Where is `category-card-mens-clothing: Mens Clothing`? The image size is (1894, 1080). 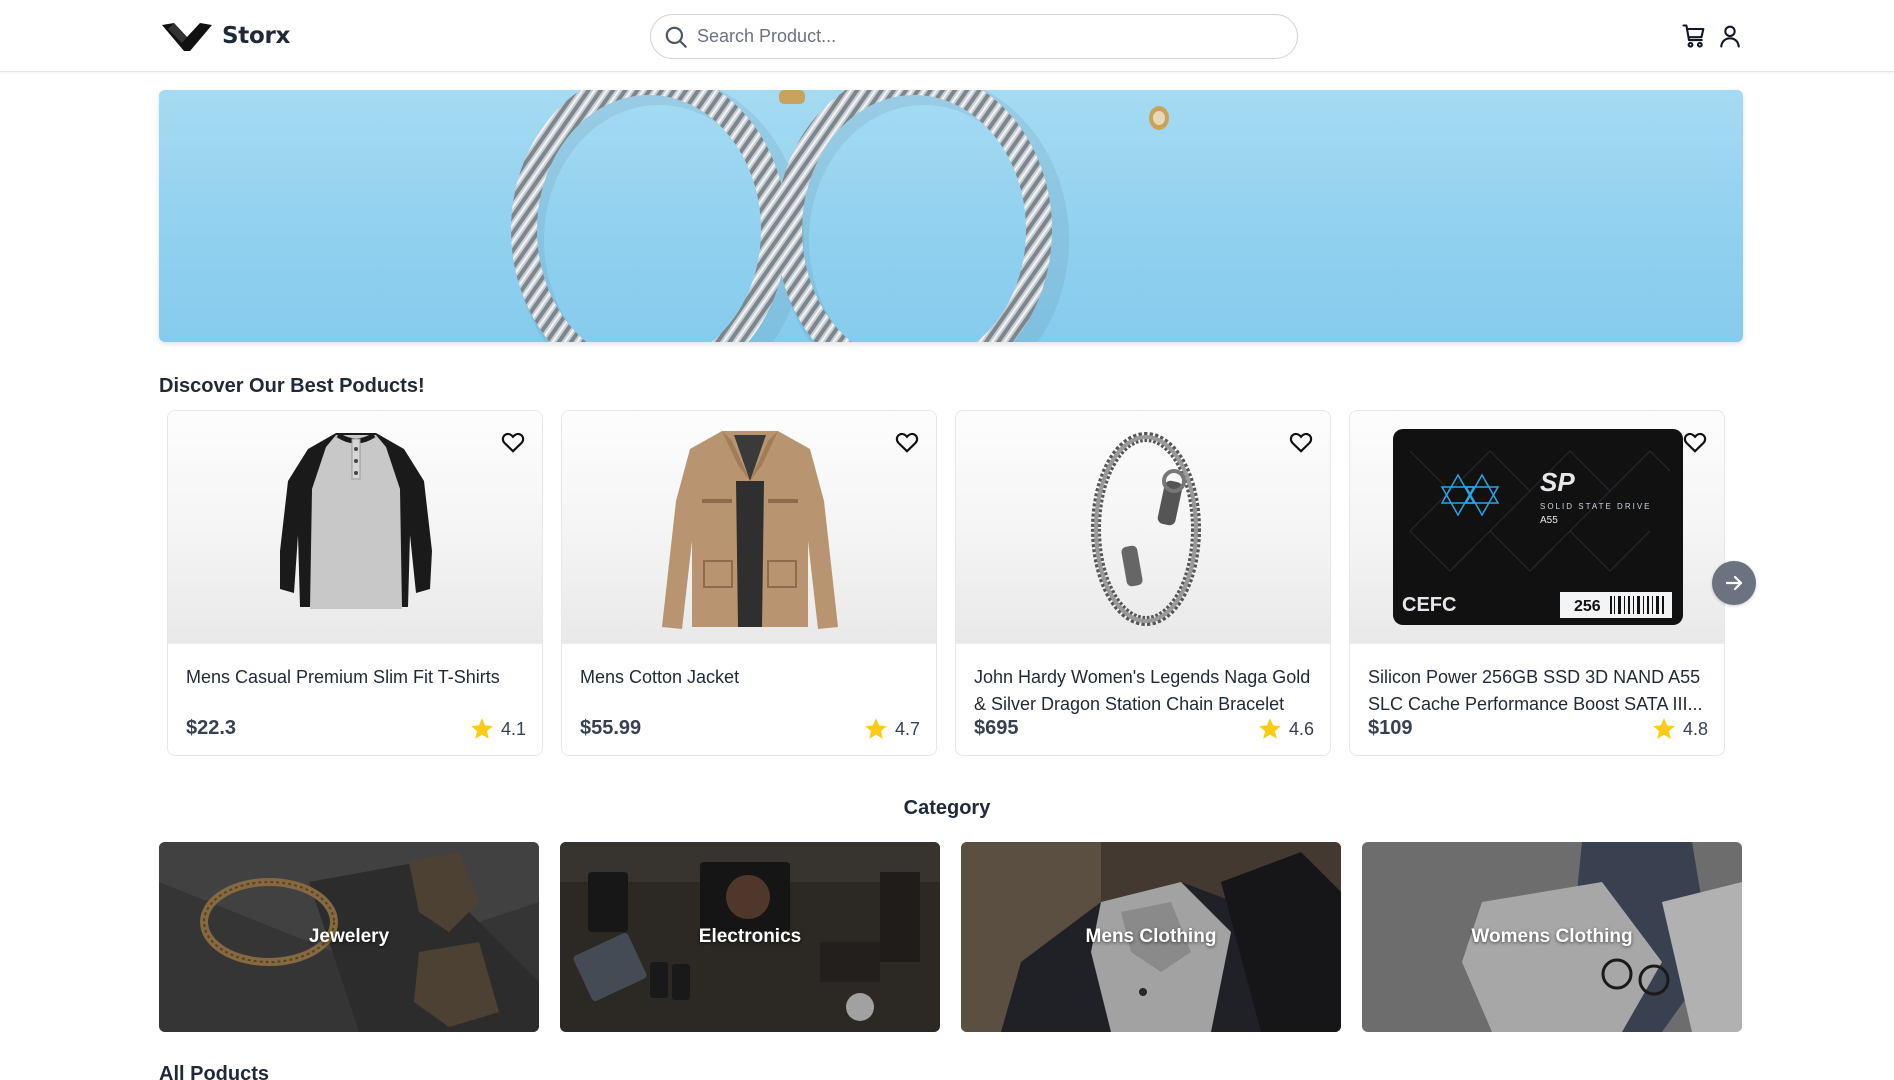
category-card-mens-clothing: Mens Clothing is located at coordinates (1151, 937).